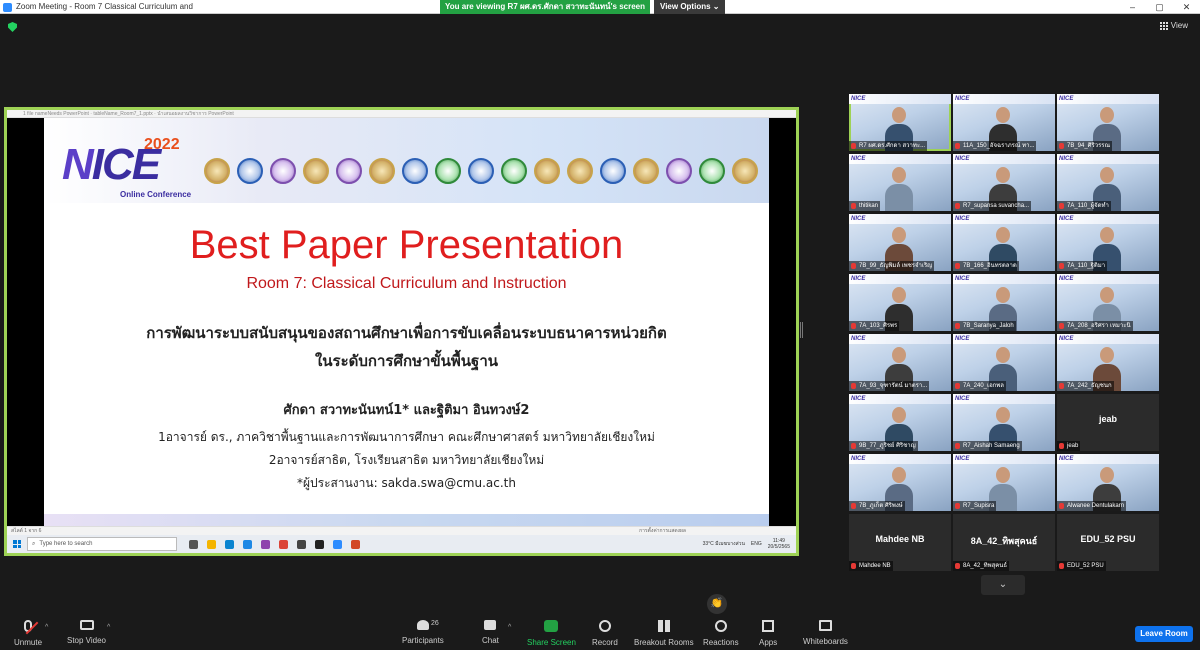 The height and width of the screenshot is (650, 1200). What do you see at coordinates (406, 361) in the screenshot?
I see `paper-title-line2: ในระดับการศึกษาขั้นพื้นฐาน` at bounding box center [406, 361].